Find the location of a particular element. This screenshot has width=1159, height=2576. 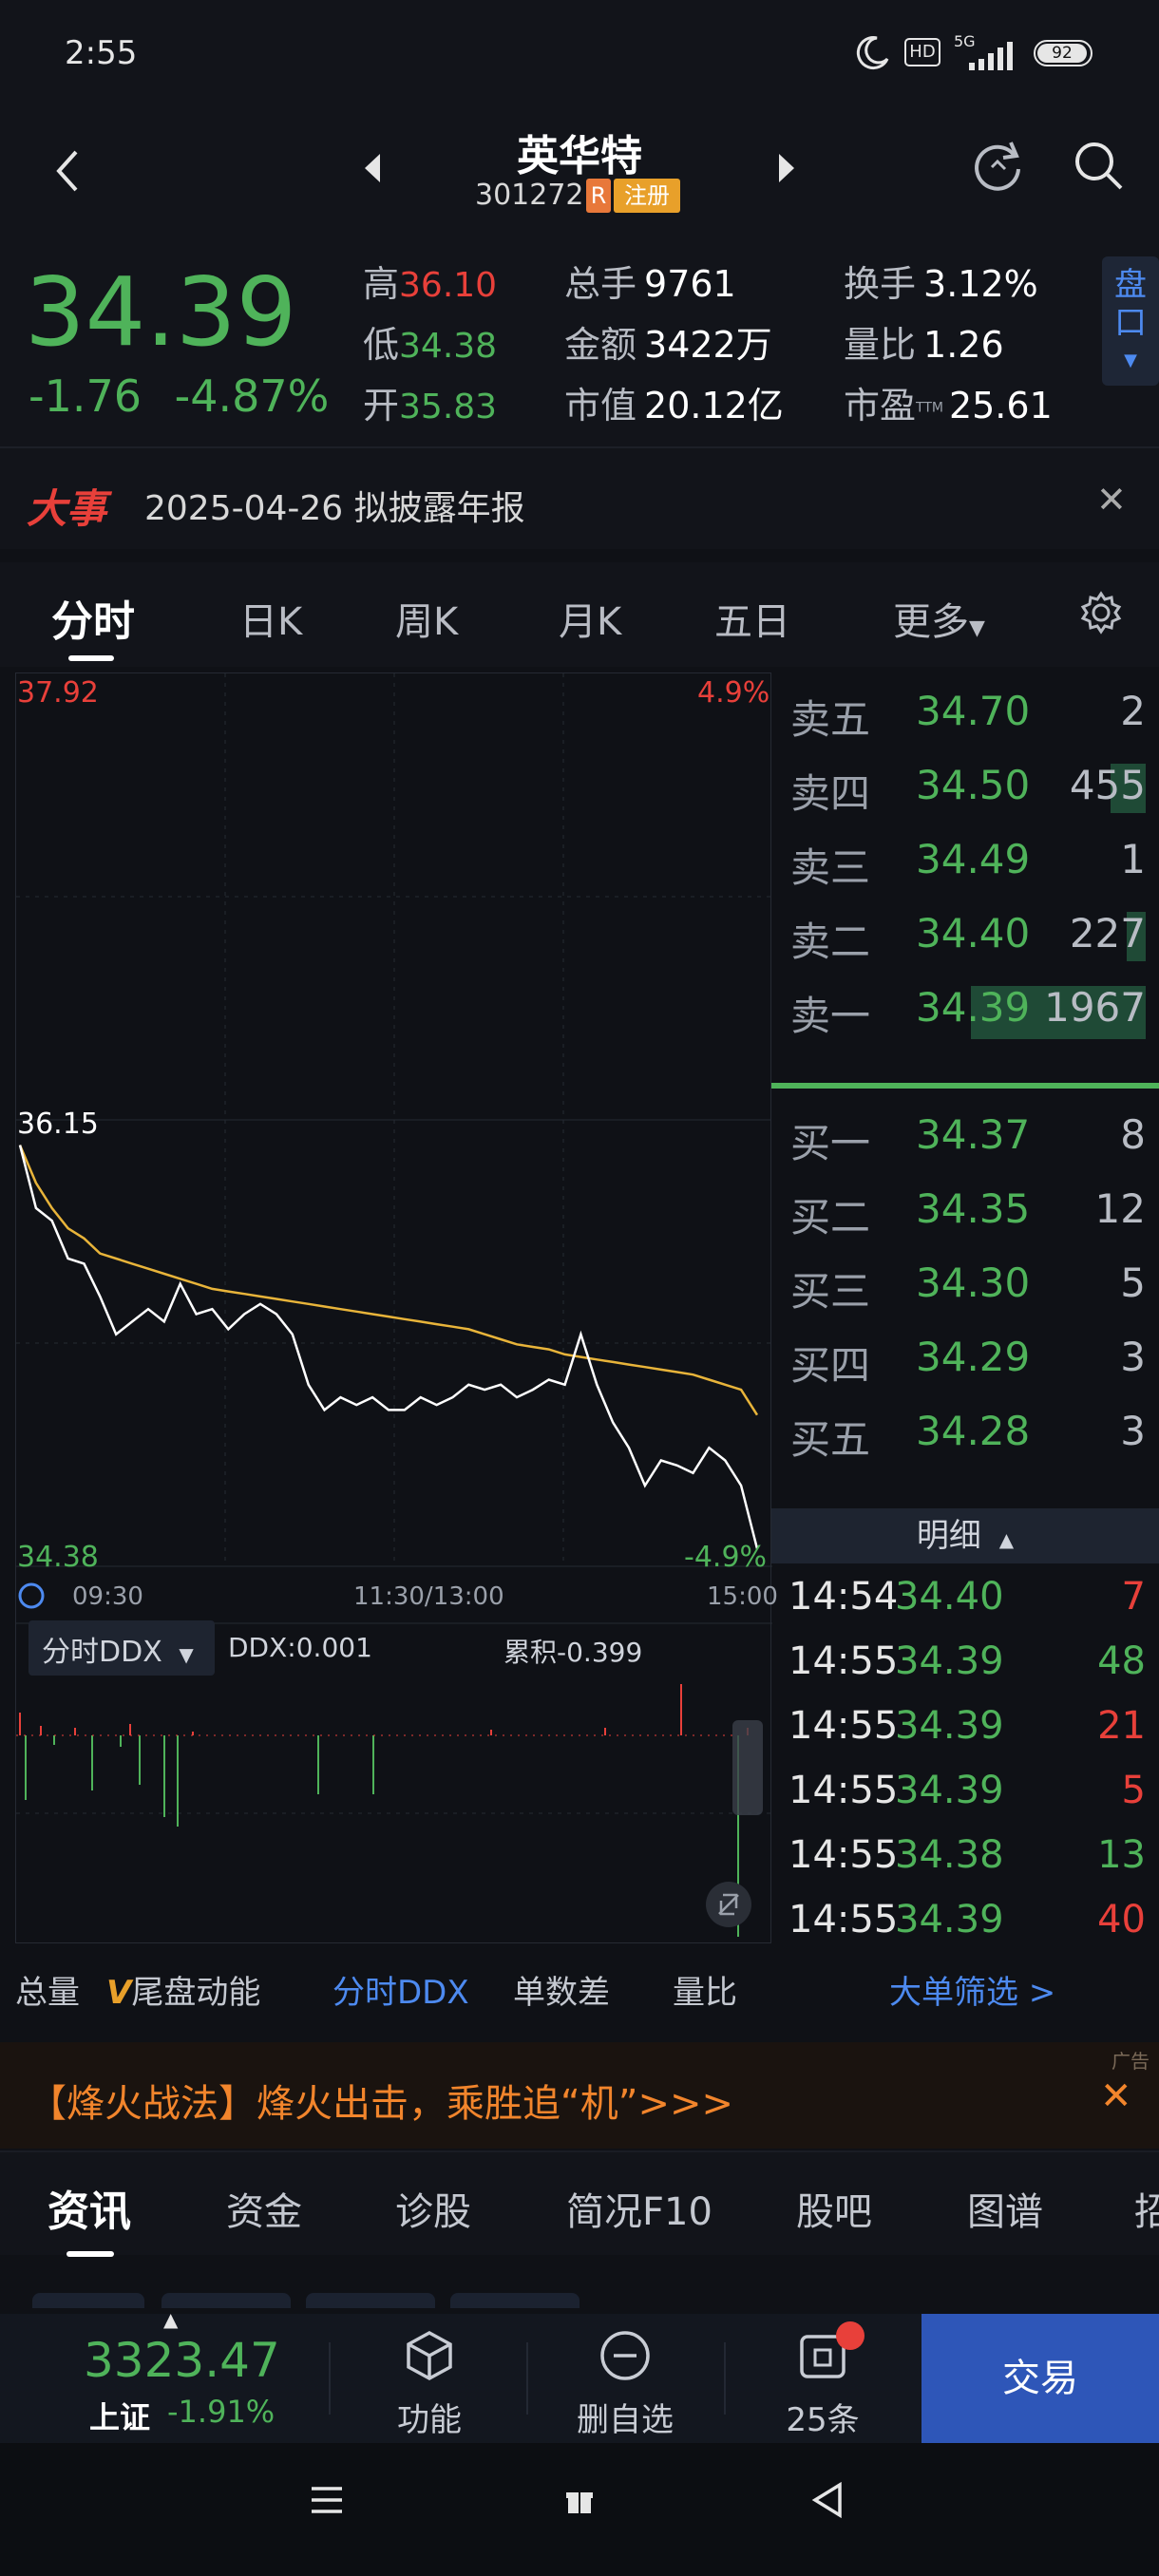

pankou-tab: 盘口 ▼ is located at coordinates (1130, 321).